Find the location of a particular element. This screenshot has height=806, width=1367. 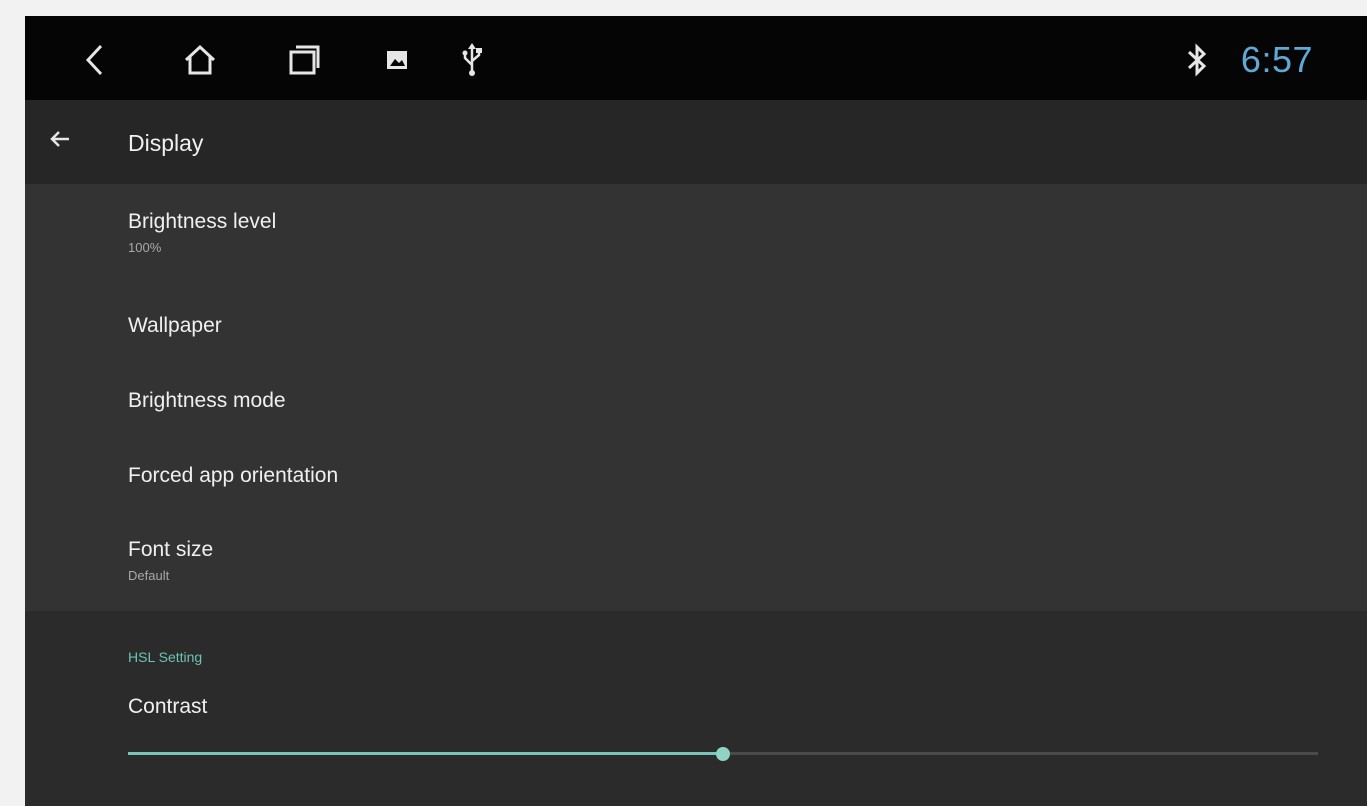

font-size-item: Font size Default is located at coordinates (170, 560).